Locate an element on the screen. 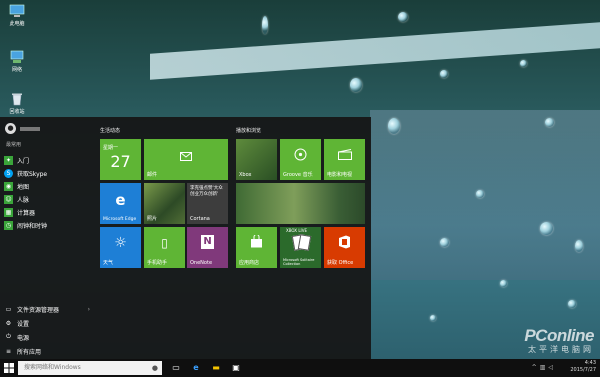 This screenshot has height=377, width=600. microphone-icon: ● is located at coordinates (155, 368).